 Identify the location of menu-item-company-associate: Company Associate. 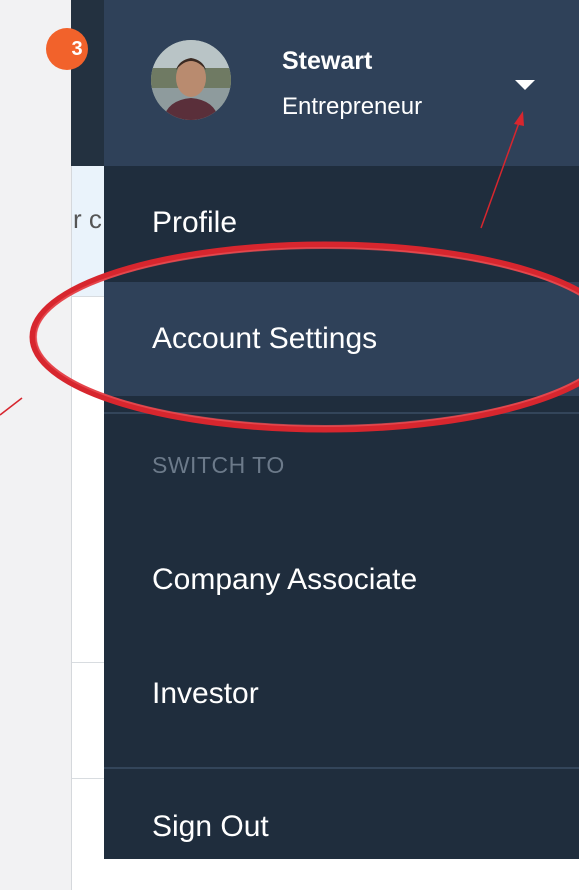
(341, 580).